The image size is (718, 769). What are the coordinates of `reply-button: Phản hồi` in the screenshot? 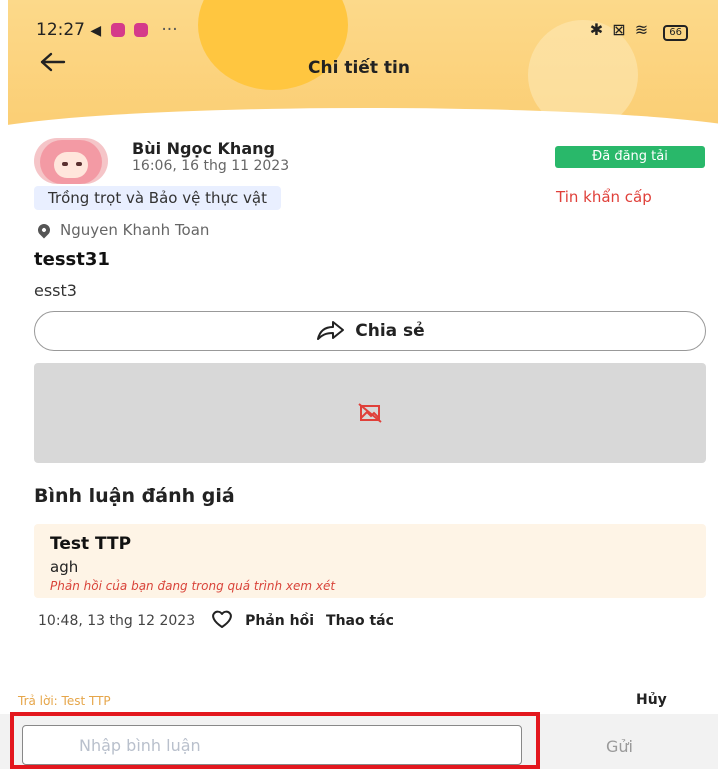 It's located at (279, 621).